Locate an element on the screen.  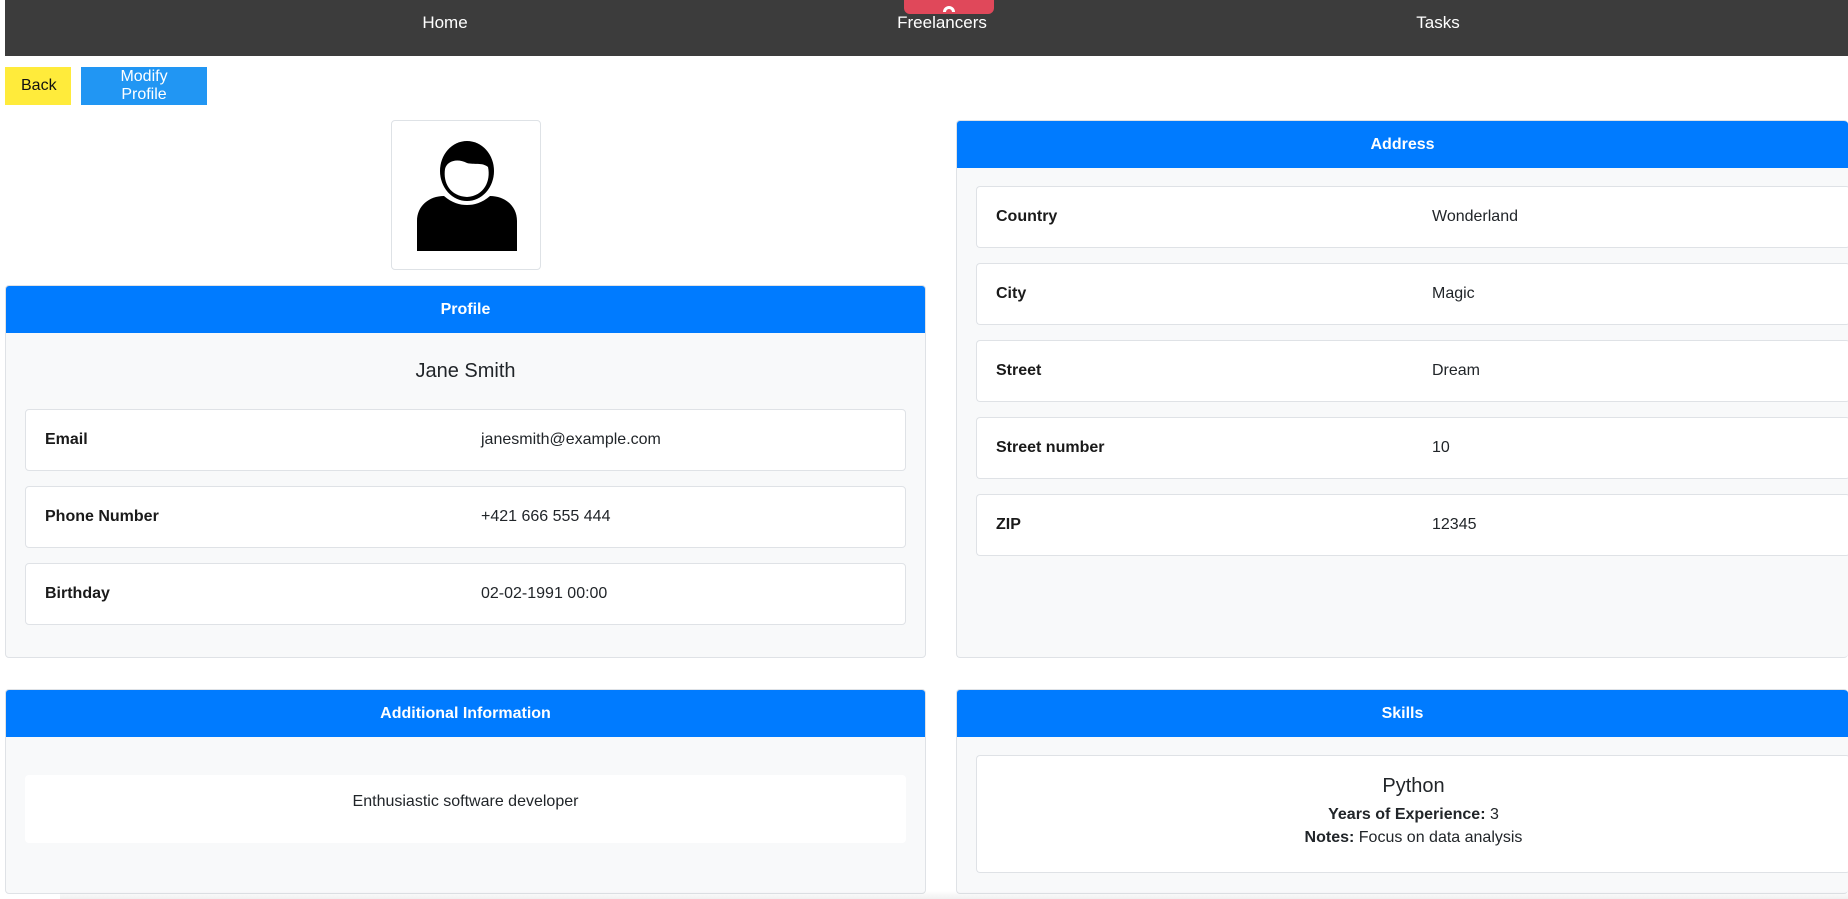
birthday-row: Birthday 02-02-1991 00:00 is located at coordinates (465, 594).